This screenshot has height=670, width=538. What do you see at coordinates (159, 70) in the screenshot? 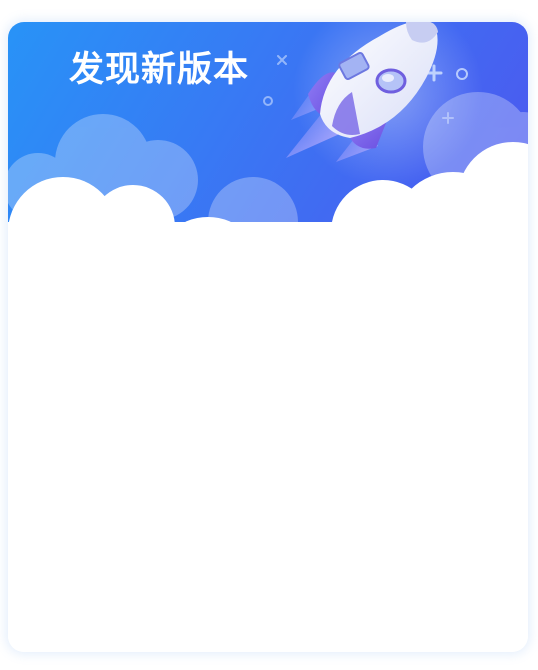
I see `dialog-title: 发现新版本` at bounding box center [159, 70].